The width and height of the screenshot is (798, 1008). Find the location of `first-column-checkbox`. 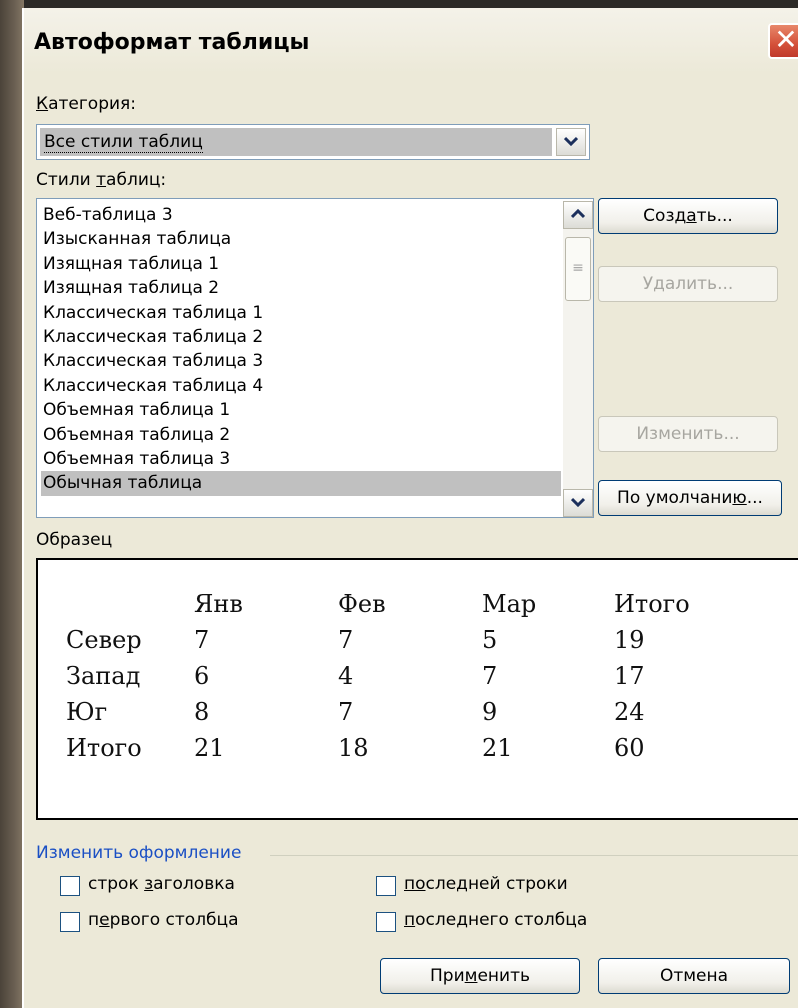

first-column-checkbox is located at coordinates (70, 922).